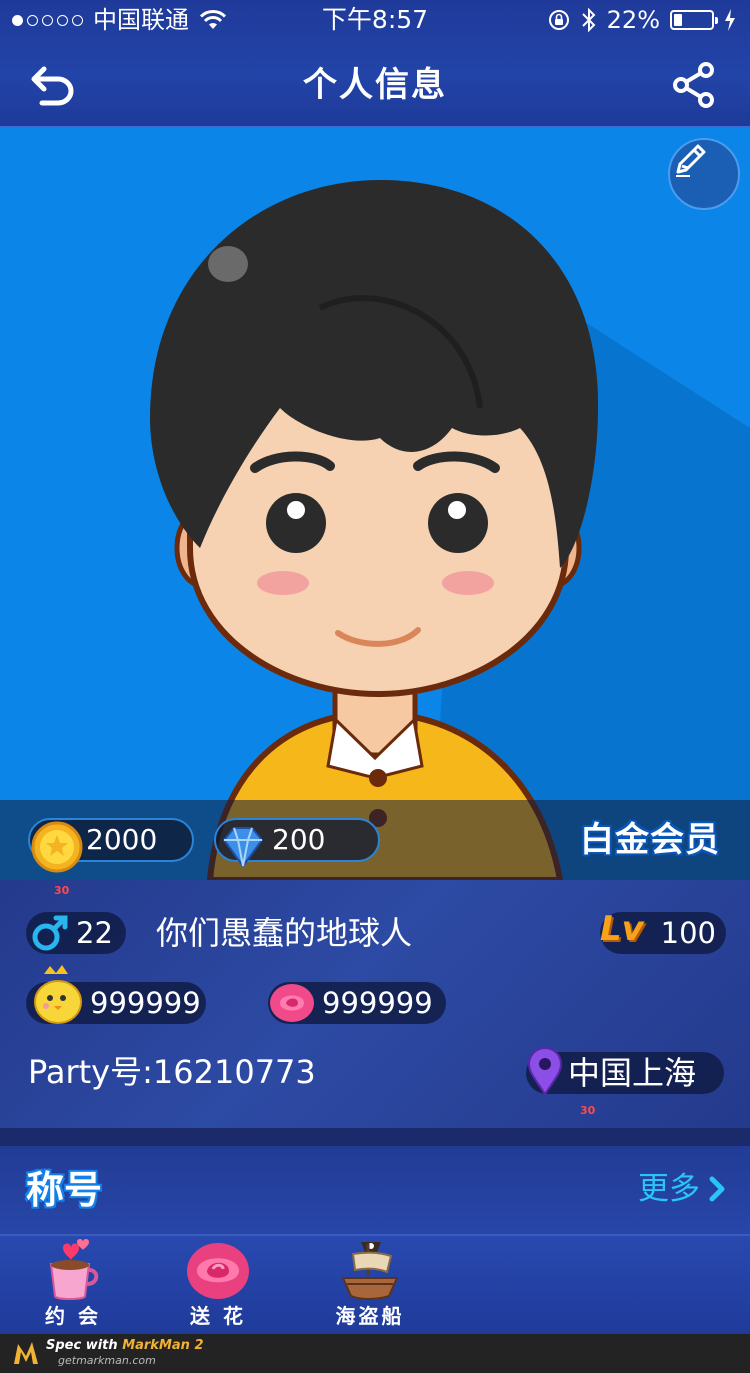 Image resolution: width=750 pixels, height=1373 pixels. I want to click on markman-spec-text: Spec with MarkMan 2, so click(125, 1346).